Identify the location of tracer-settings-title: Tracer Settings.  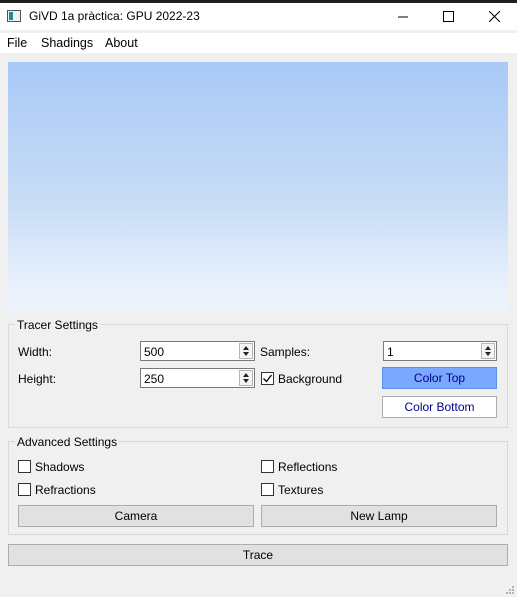
(57, 325).